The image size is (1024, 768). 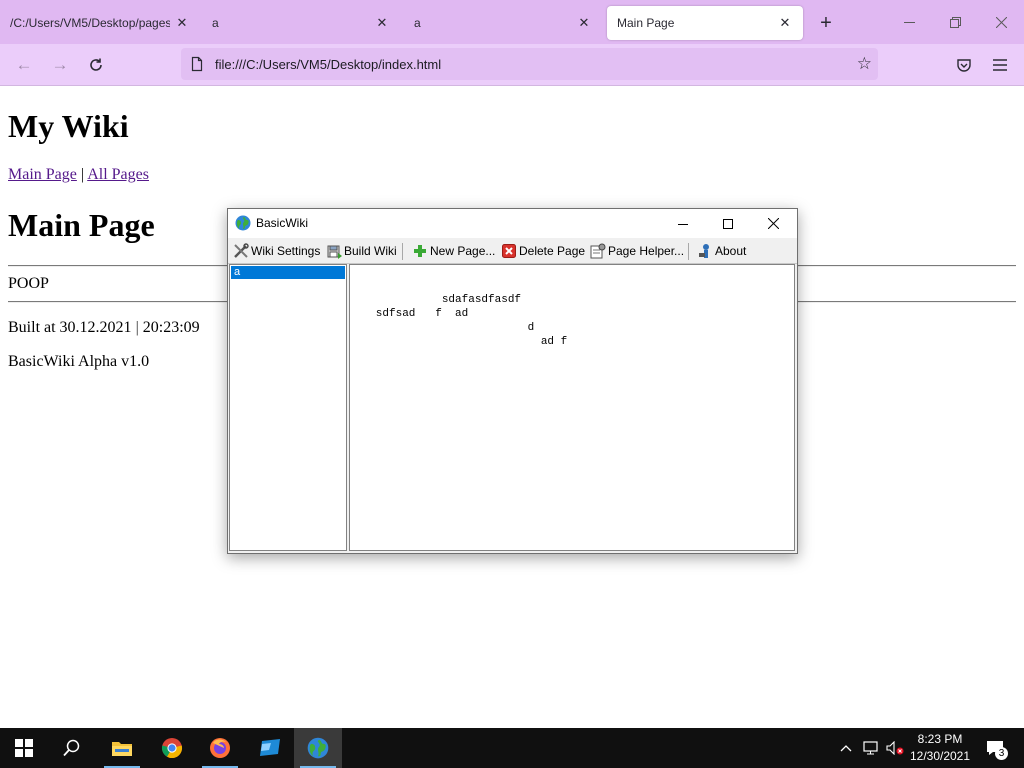 What do you see at coordinates (871, 748) in the screenshot?
I see `network-icon` at bounding box center [871, 748].